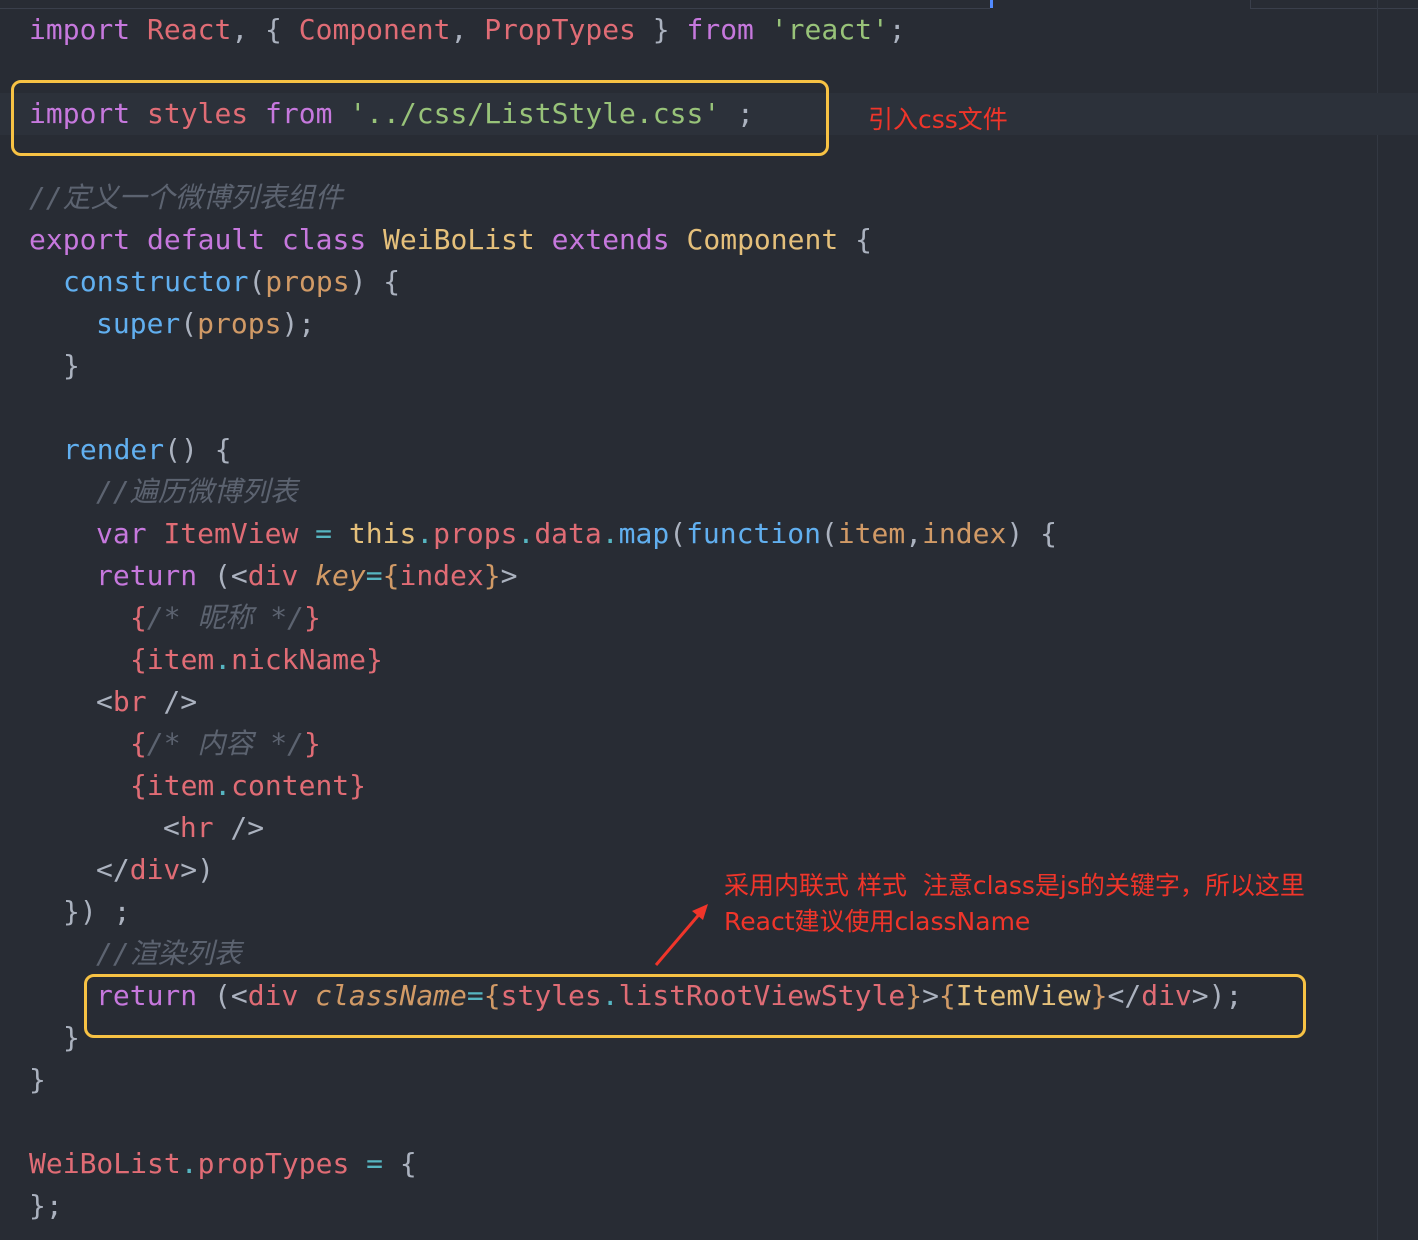 The height and width of the screenshot is (1240, 1418). I want to click on comment: //遍历微博列表, so click(197, 491).